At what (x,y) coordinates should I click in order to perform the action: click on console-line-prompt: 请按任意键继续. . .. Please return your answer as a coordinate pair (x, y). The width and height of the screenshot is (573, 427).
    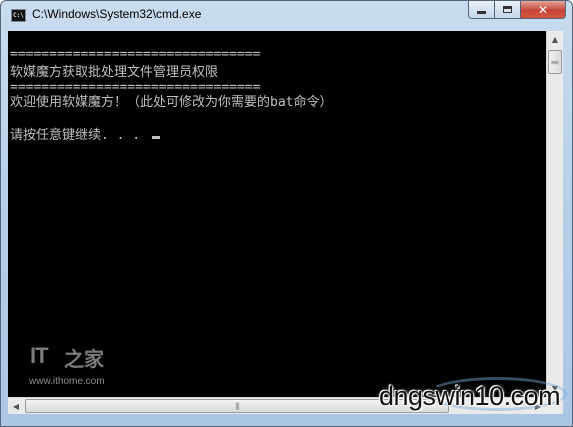
    Looking at the image, I should click on (85, 136).